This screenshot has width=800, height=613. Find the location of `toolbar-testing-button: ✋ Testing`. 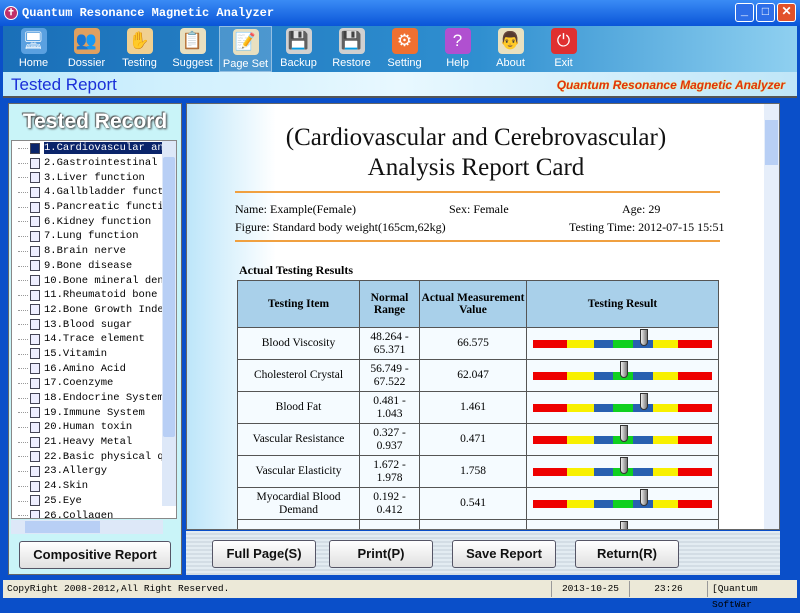

toolbar-testing-button: ✋ Testing is located at coordinates (139, 49).